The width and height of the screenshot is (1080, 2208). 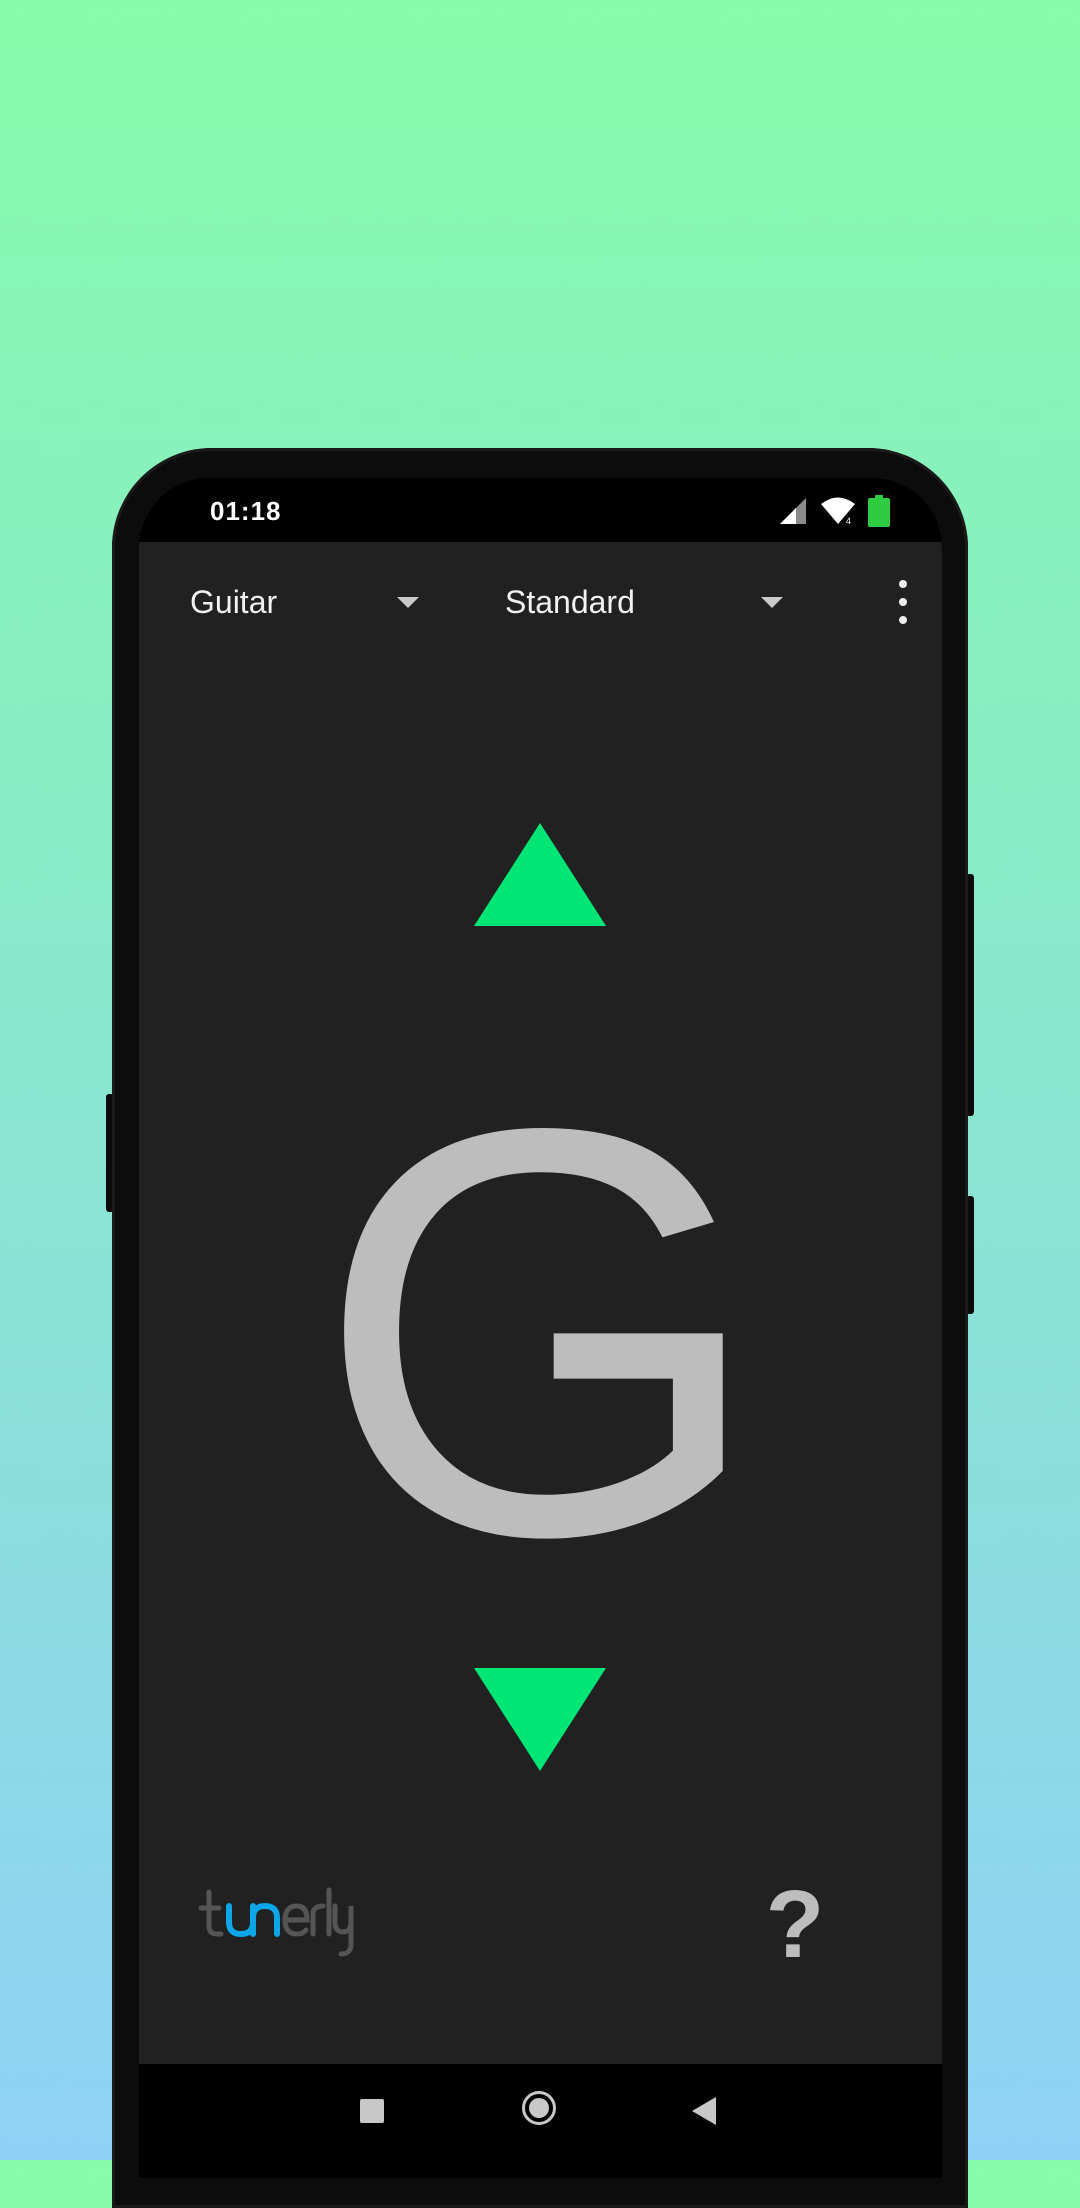 What do you see at coordinates (540, 510) in the screenshot?
I see `status-bar: 01:18 4` at bounding box center [540, 510].